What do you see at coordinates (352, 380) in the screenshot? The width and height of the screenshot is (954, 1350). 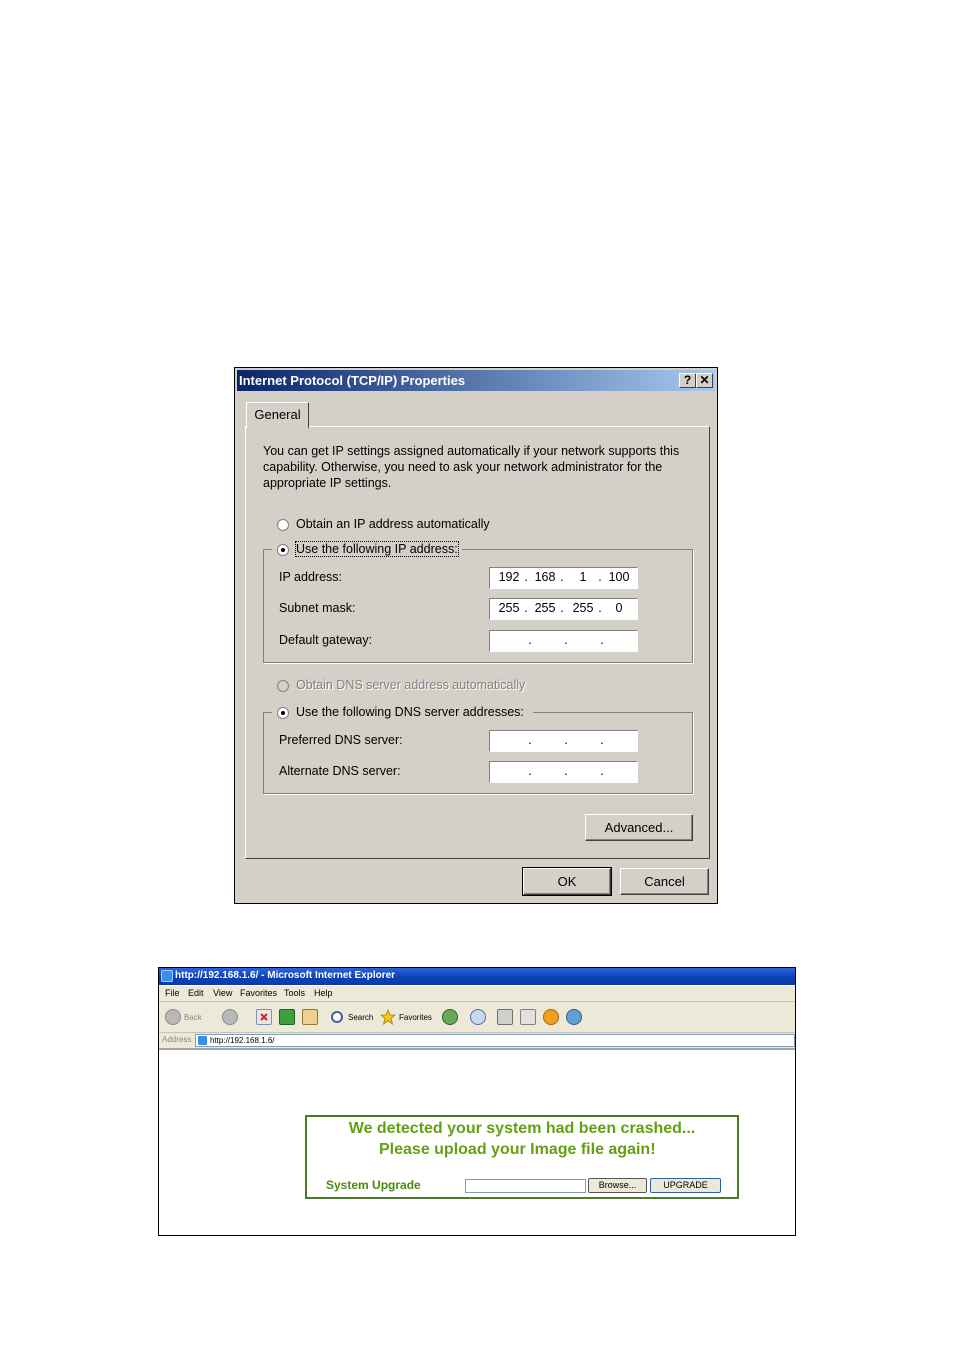 I see `dialog-title: Internet Protocol (TCP/IP) Properties` at bounding box center [352, 380].